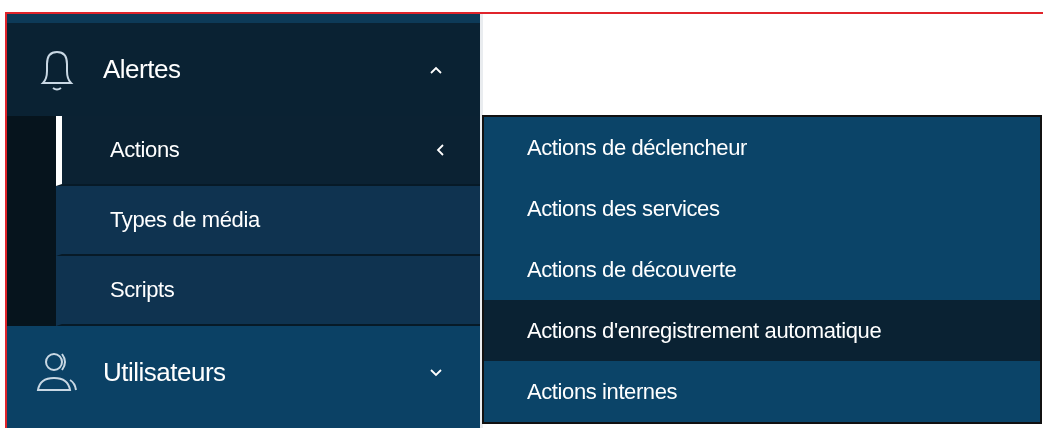 The image size is (1043, 428). I want to click on chevron-up-icon, so click(436, 69).